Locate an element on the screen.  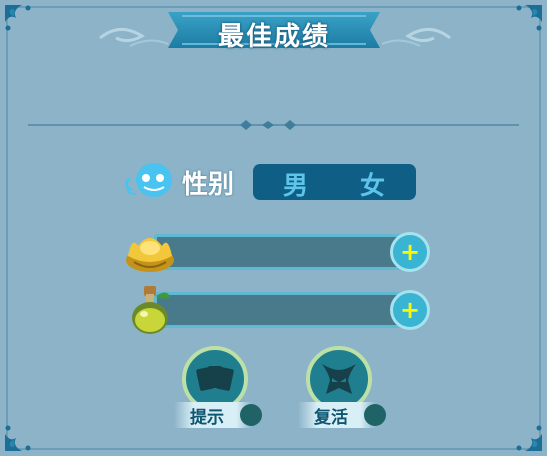
cards-icon is located at coordinates (215, 378).